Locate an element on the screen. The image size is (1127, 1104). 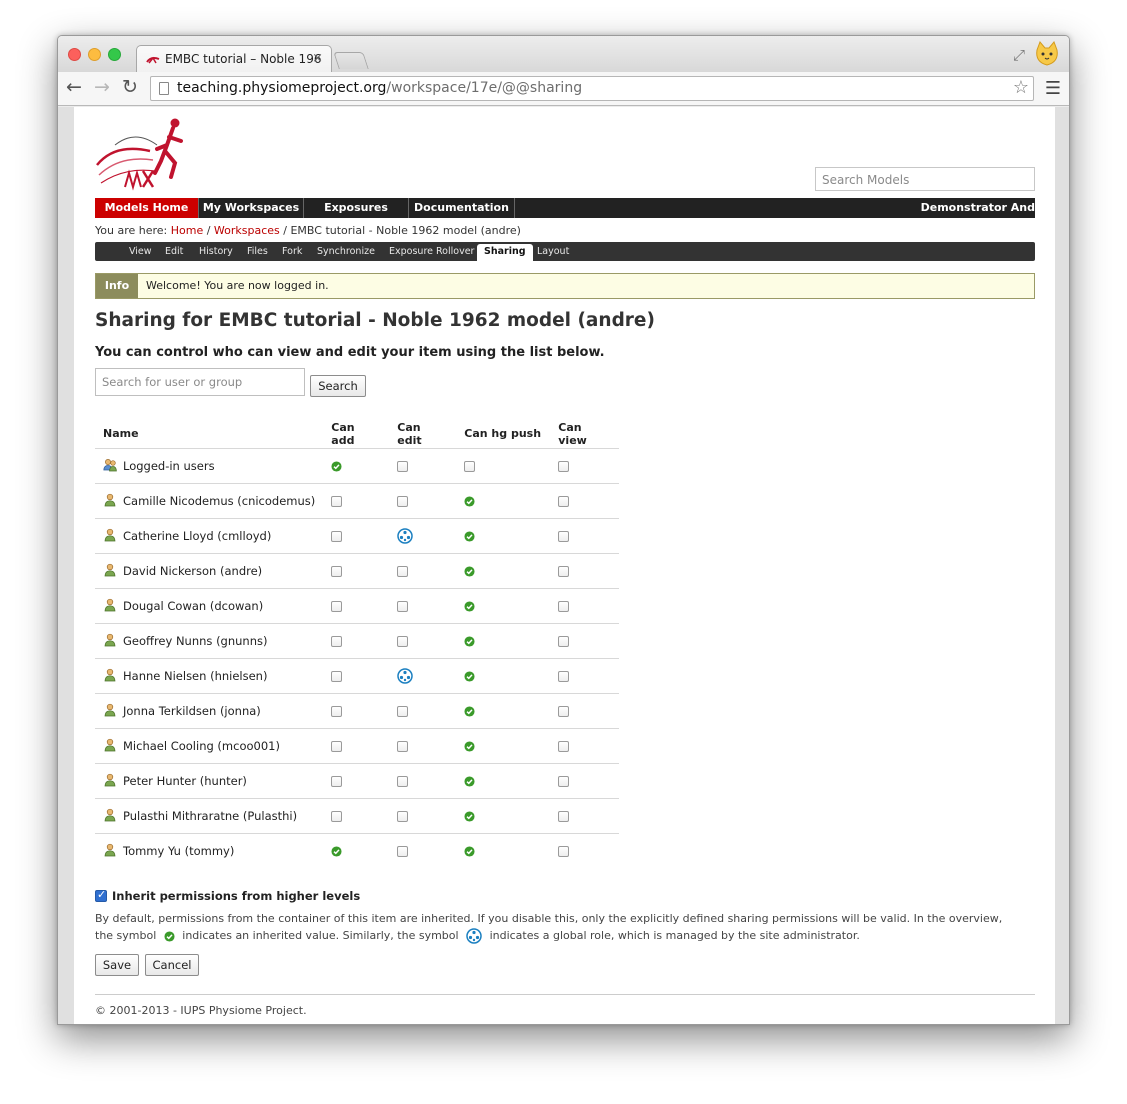
permission-cell-can-edit is located at coordinates (423, 501).